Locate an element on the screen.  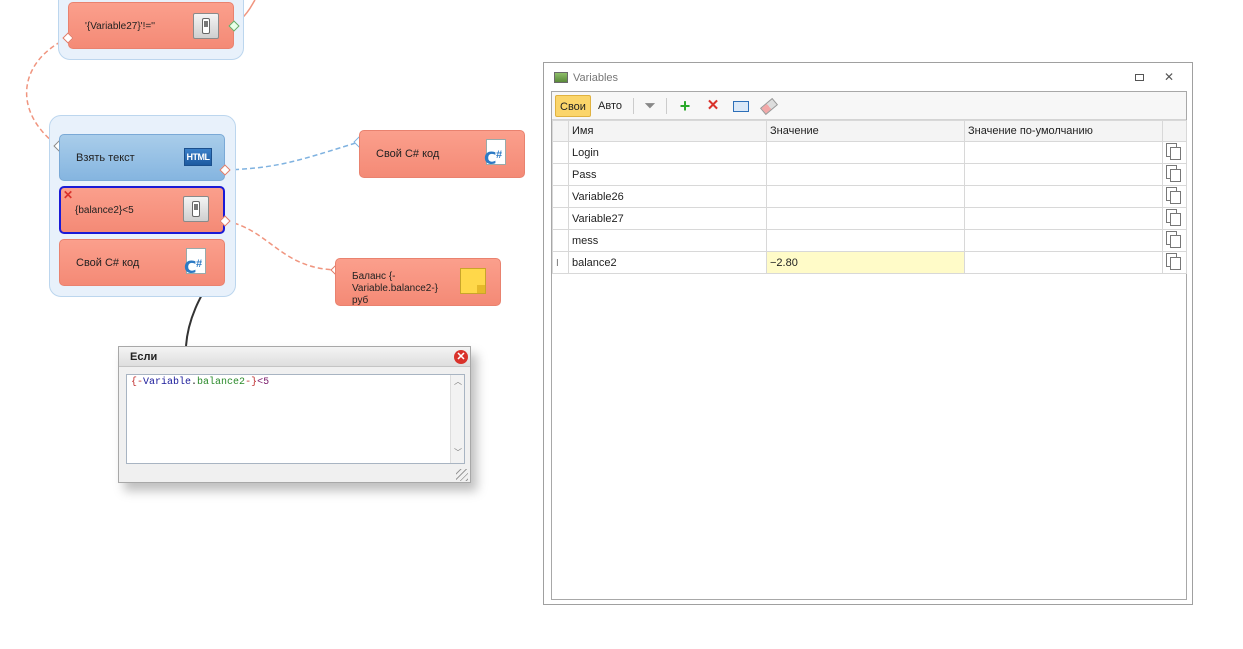
column-header-name: Имя is located at coordinates (667, 131).